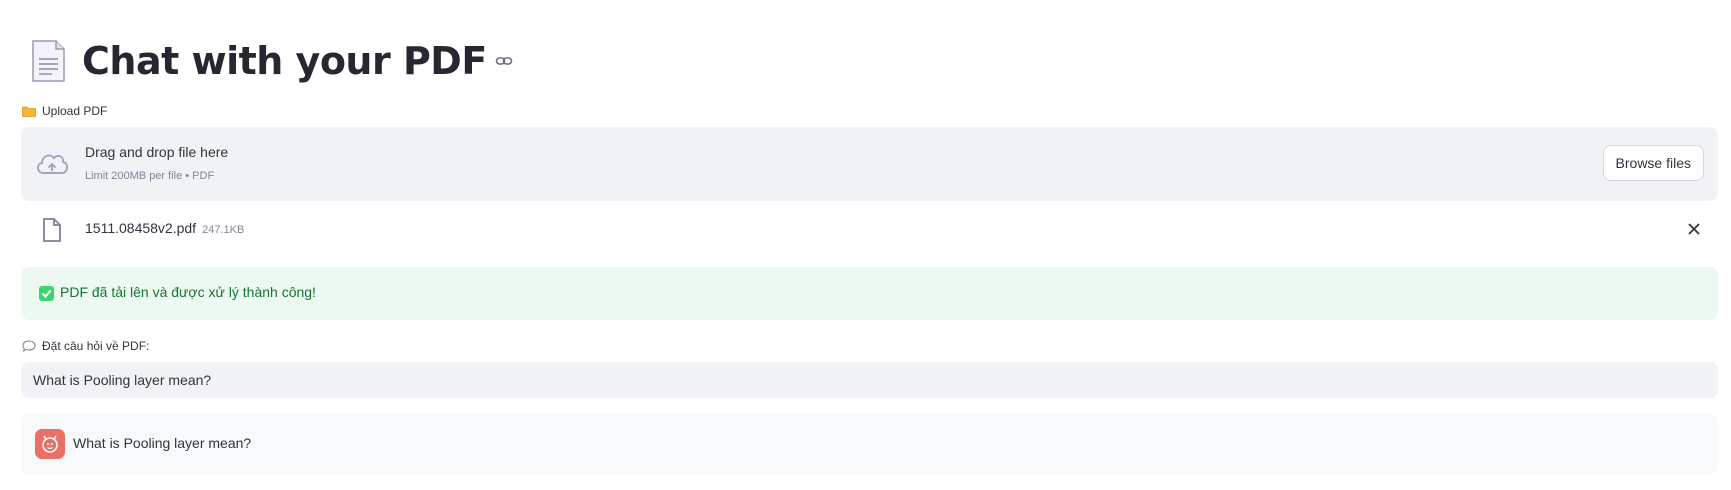 The height and width of the screenshot is (490, 1731). I want to click on question-label: Đặt câu hỏi về PDF:, so click(85, 346).